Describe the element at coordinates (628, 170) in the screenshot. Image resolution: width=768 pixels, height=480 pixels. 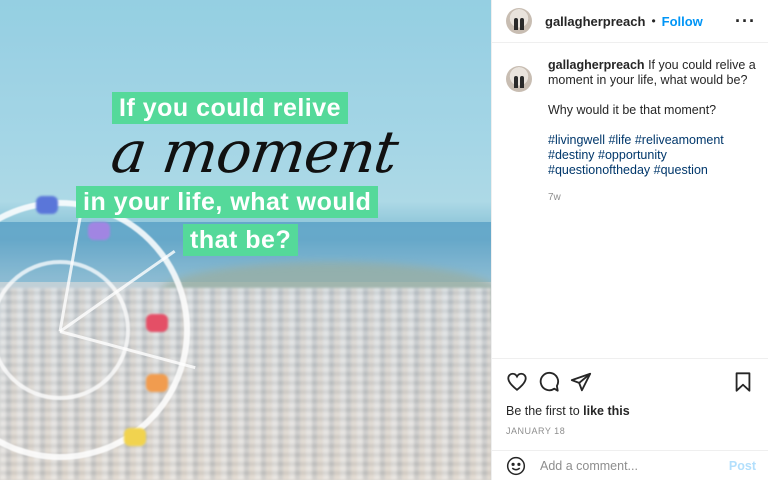
I see `hashtags-line-3: #questionoftheday #question` at that location.